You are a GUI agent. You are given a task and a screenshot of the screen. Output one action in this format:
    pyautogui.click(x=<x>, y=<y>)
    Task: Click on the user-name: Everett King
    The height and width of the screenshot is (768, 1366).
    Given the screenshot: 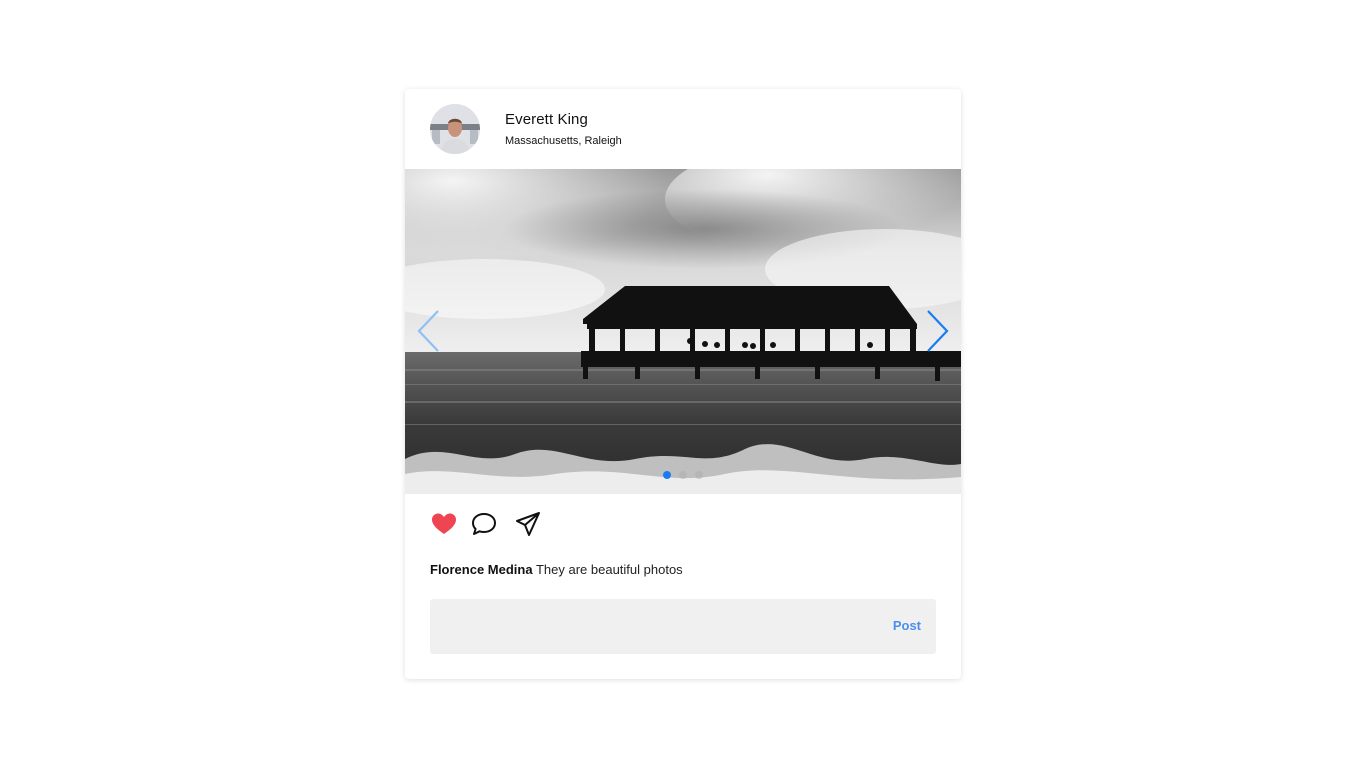 What is the action you would take?
    pyautogui.click(x=546, y=119)
    